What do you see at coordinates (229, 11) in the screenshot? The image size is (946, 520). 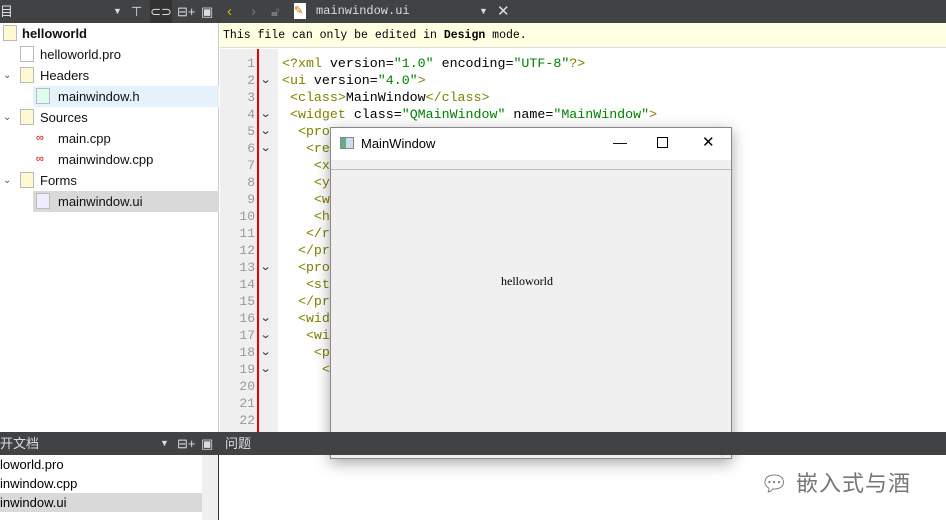 I see `back-icon: ‹` at bounding box center [229, 11].